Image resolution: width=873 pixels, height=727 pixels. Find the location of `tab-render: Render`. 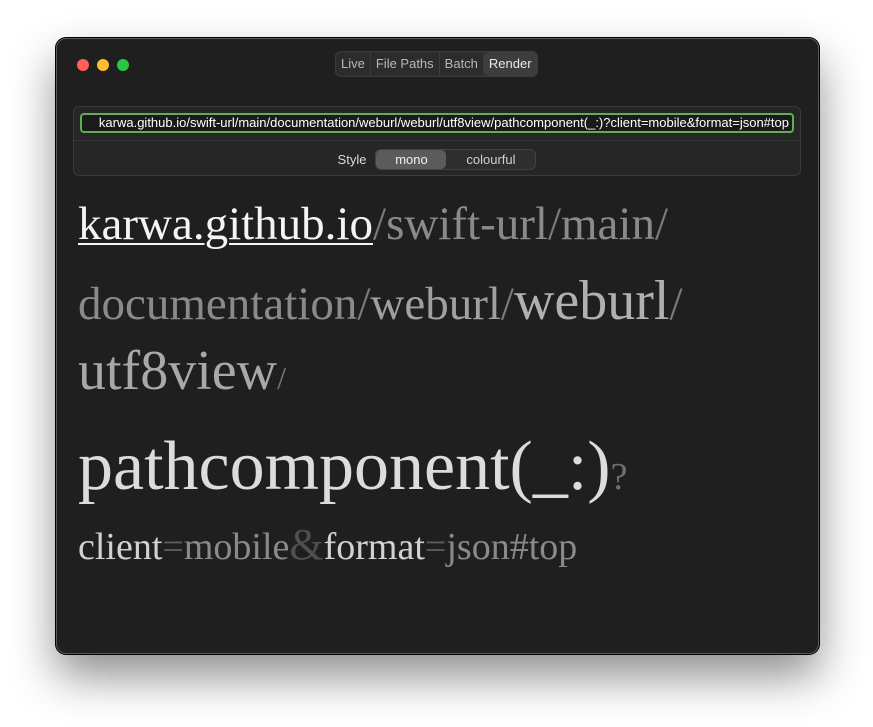

tab-render: Render is located at coordinates (510, 64).